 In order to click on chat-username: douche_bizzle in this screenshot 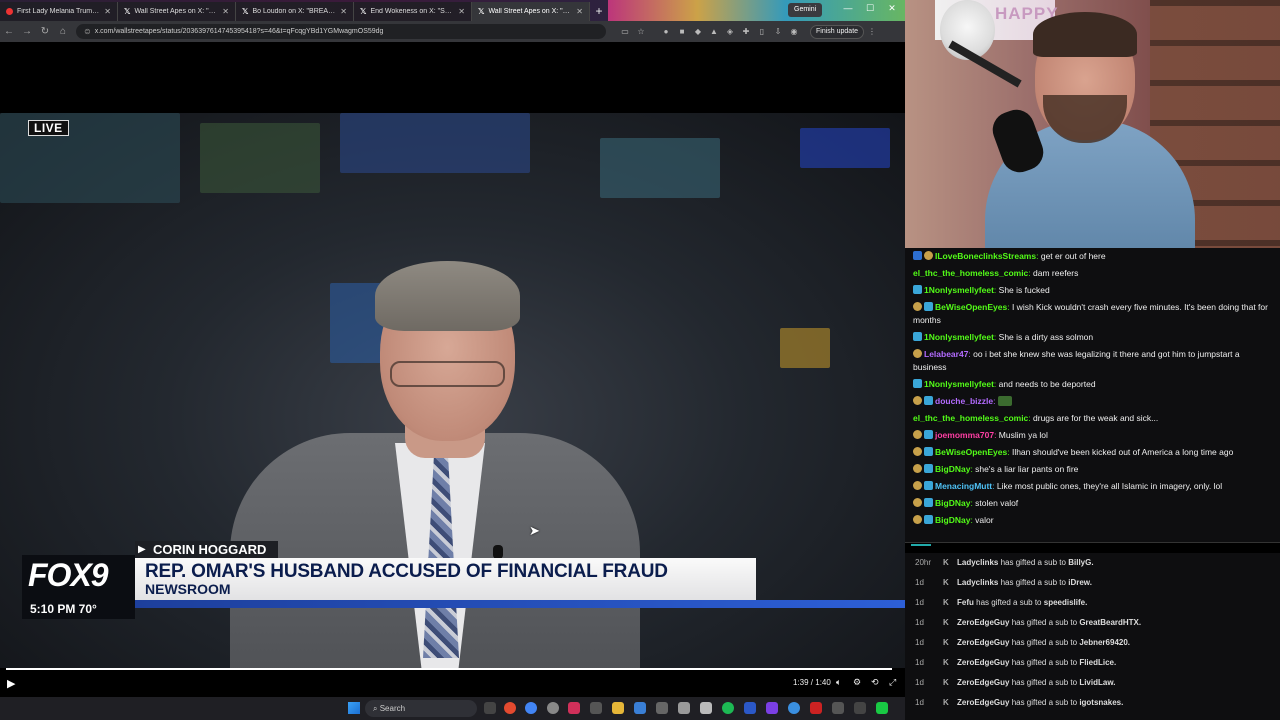, I will do `click(964, 401)`.